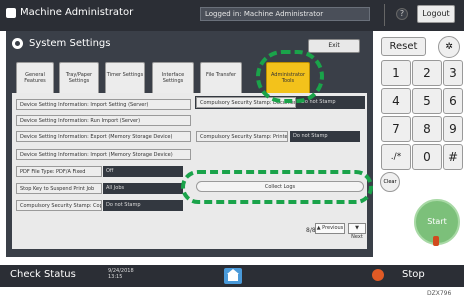 Image resolution: width=464 pixels, height=299 pixels. Describe the element at coordinates (143, 171) in the screenshot. I see `setting-pdfa-fixed-value: Off` at that location.